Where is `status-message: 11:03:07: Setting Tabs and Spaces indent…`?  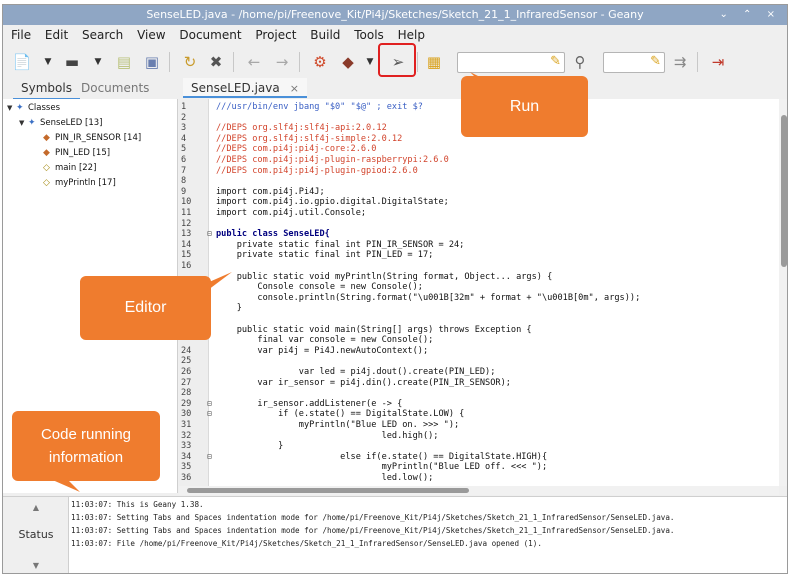 status-message: 11:03:07: Setting Tabs and Spaces indent… is located at coordinates (373, 530).